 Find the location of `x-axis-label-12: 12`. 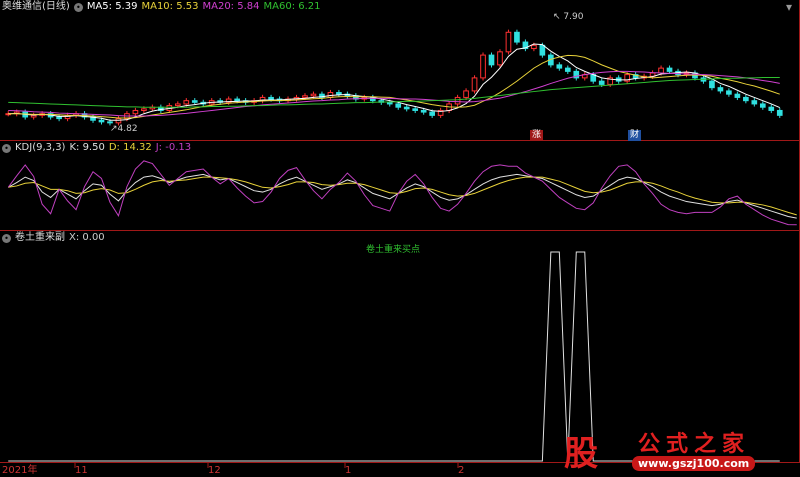

x-axis-label-12: 12 is located at coordinates (214, 470).